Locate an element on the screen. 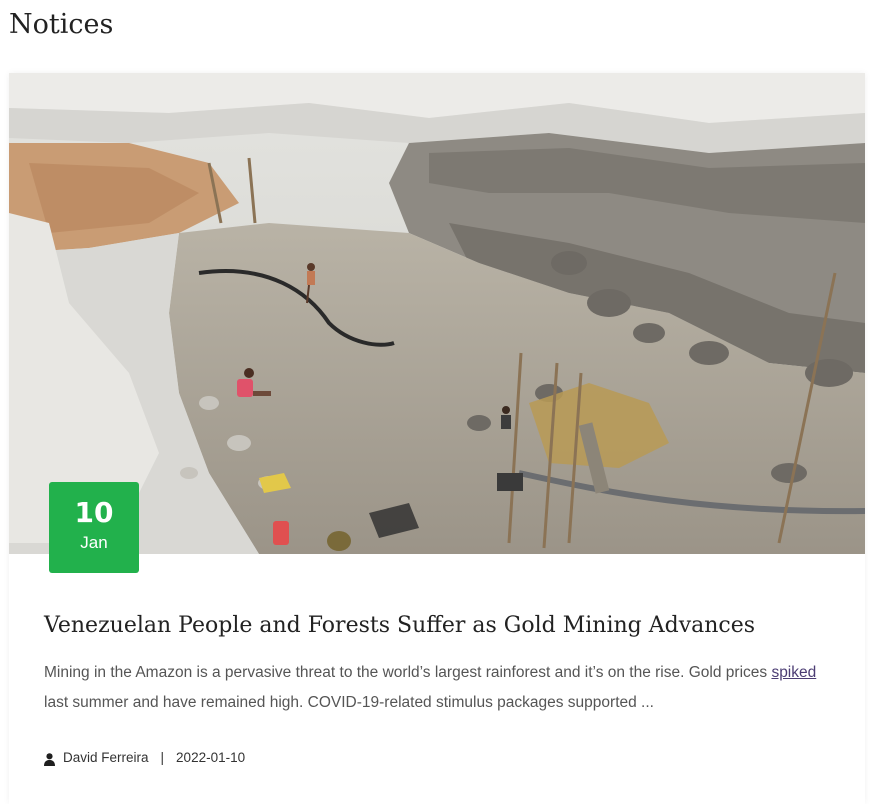 This screenshot has width=881, height=804. date-month: Jan is located at coordinates (94, 542).